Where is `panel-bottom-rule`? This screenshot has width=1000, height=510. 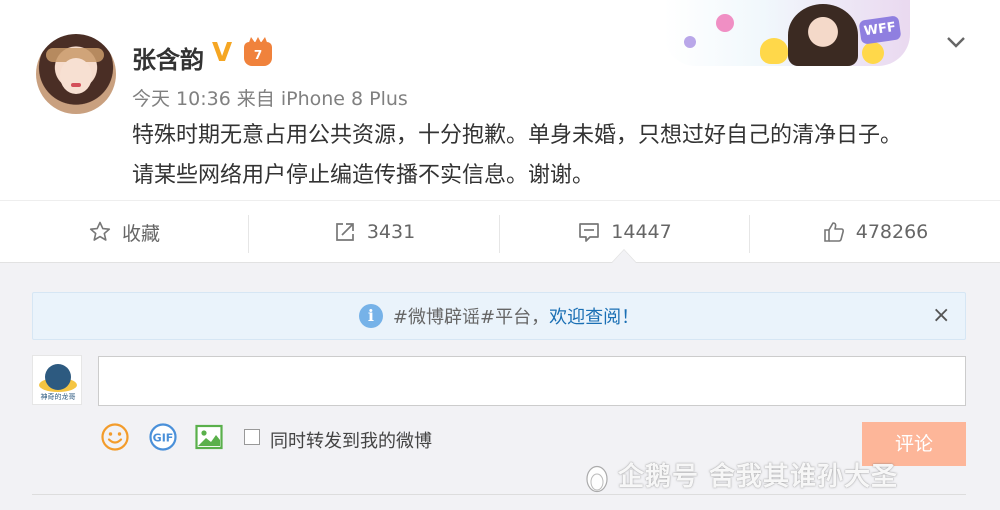
panel-bottom-rule is located at coordinates (499, 494).